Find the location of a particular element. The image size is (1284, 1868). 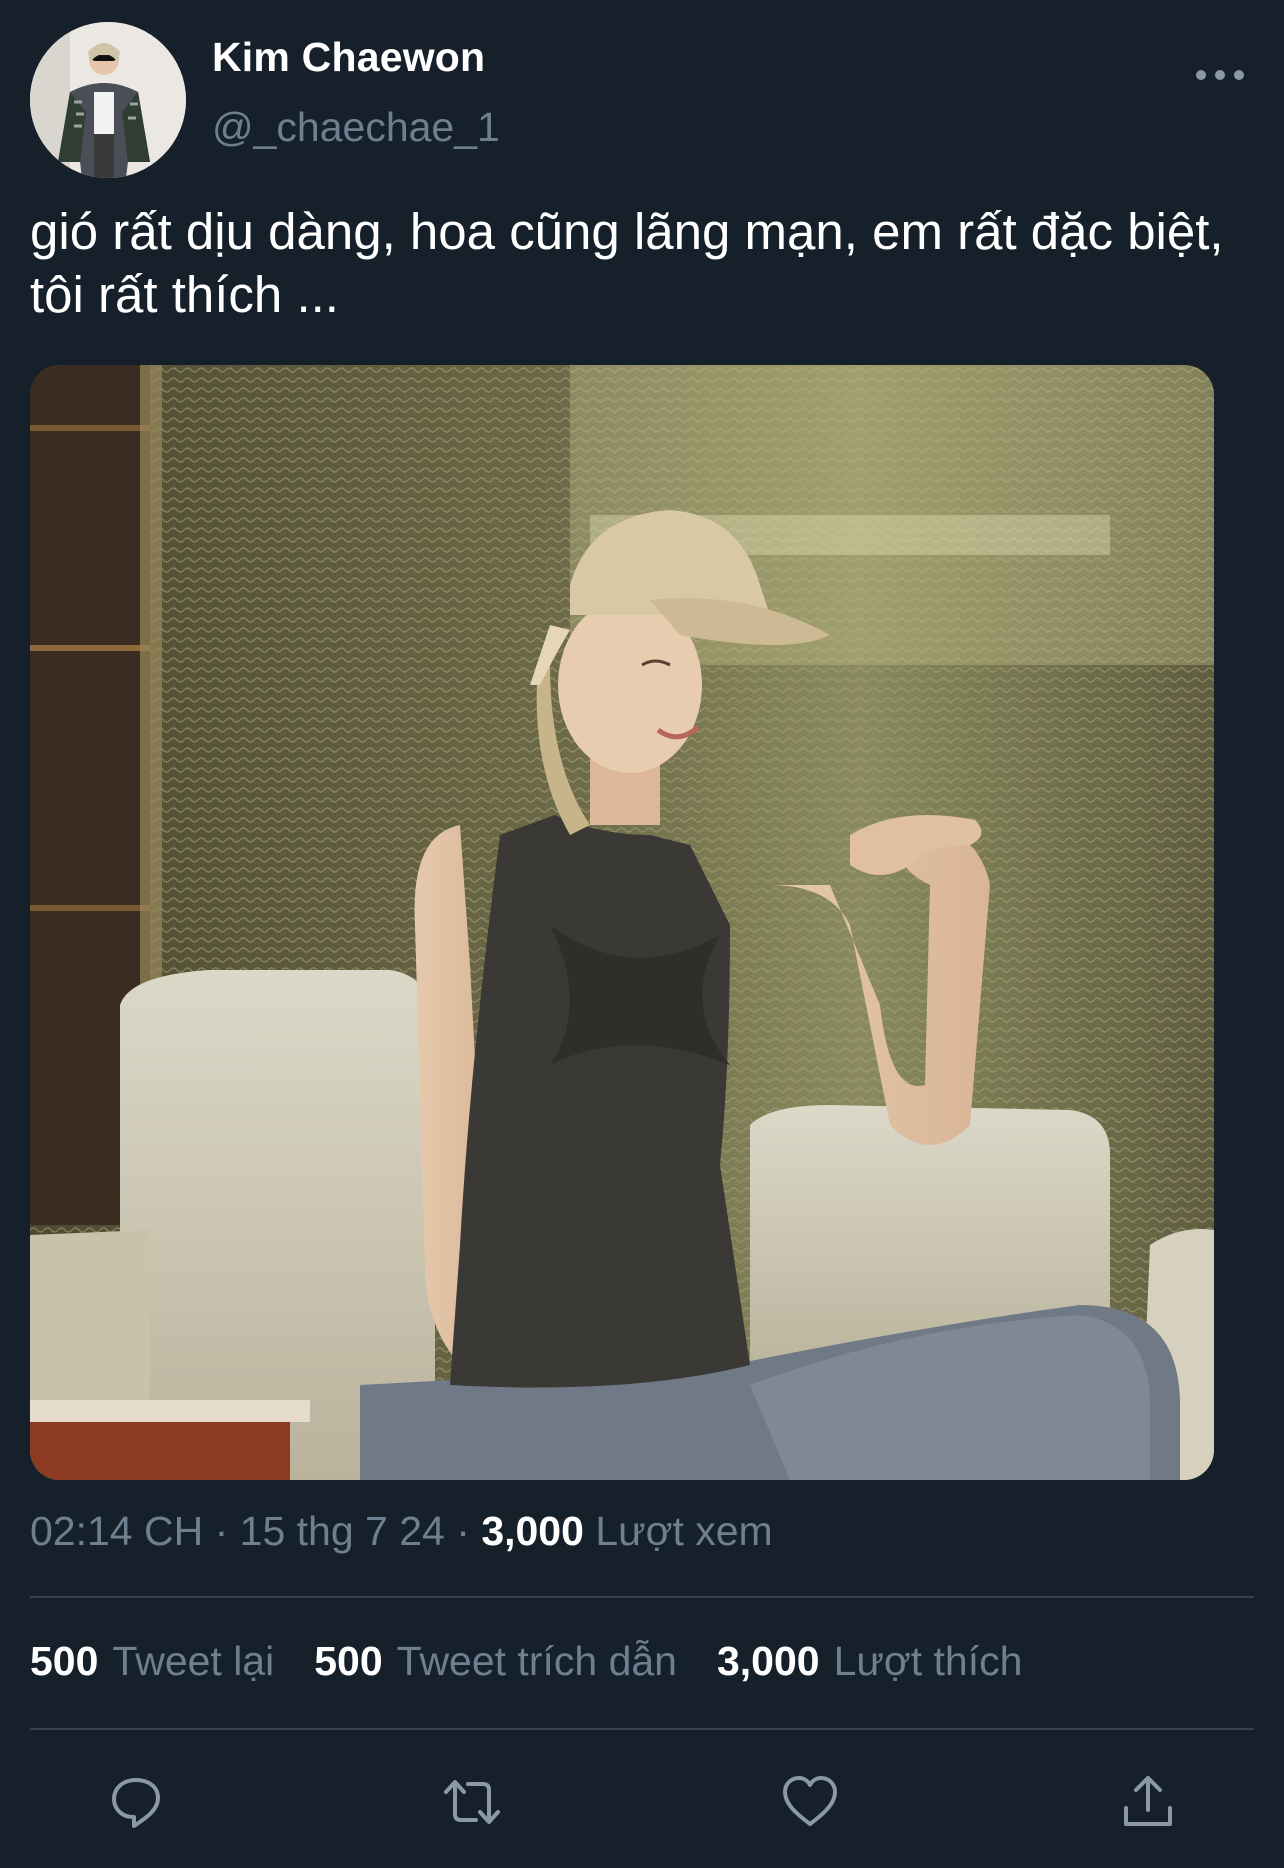

retweets-count: 500 is located at coordinates (64, 1661).